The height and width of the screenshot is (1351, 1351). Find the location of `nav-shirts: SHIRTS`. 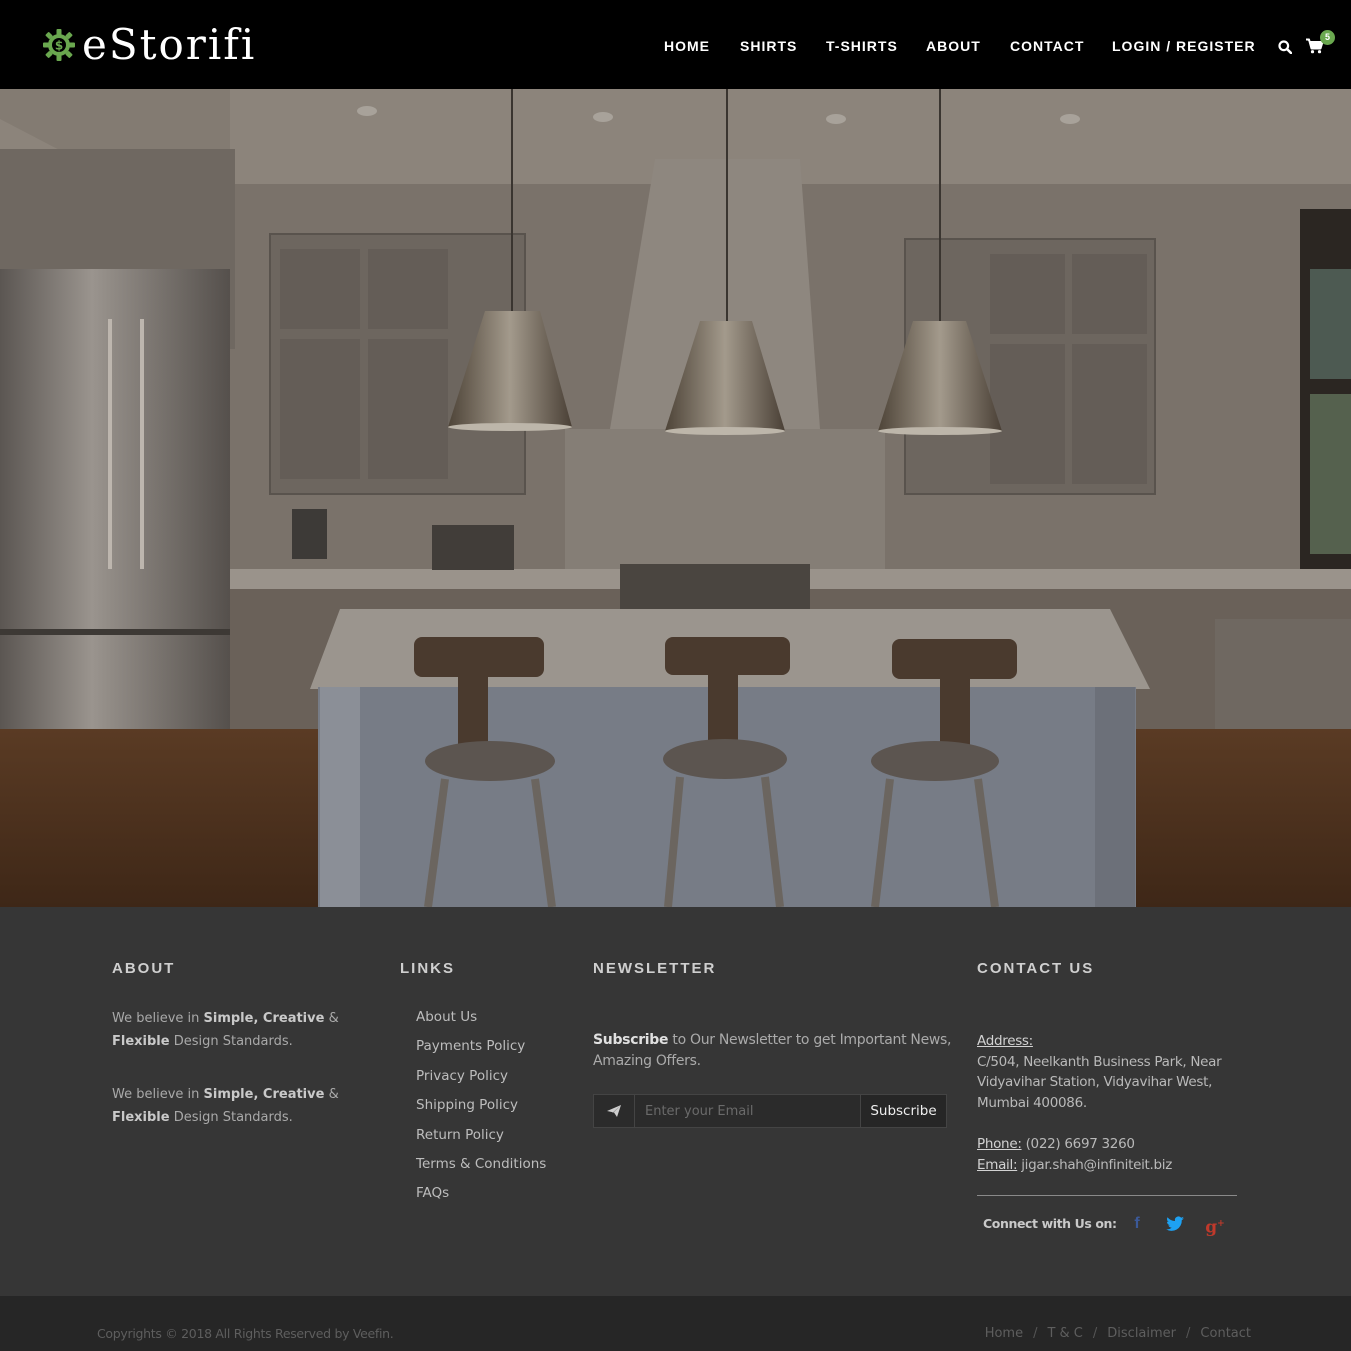

nav-shirts: SHIRTS is located at coordinates (768, 46).